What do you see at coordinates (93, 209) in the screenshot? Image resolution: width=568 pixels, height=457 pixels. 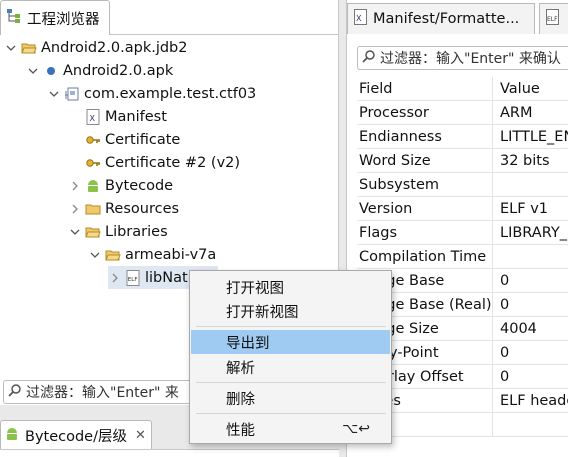 I see `folder-icon` at bounding box center [93, 209].